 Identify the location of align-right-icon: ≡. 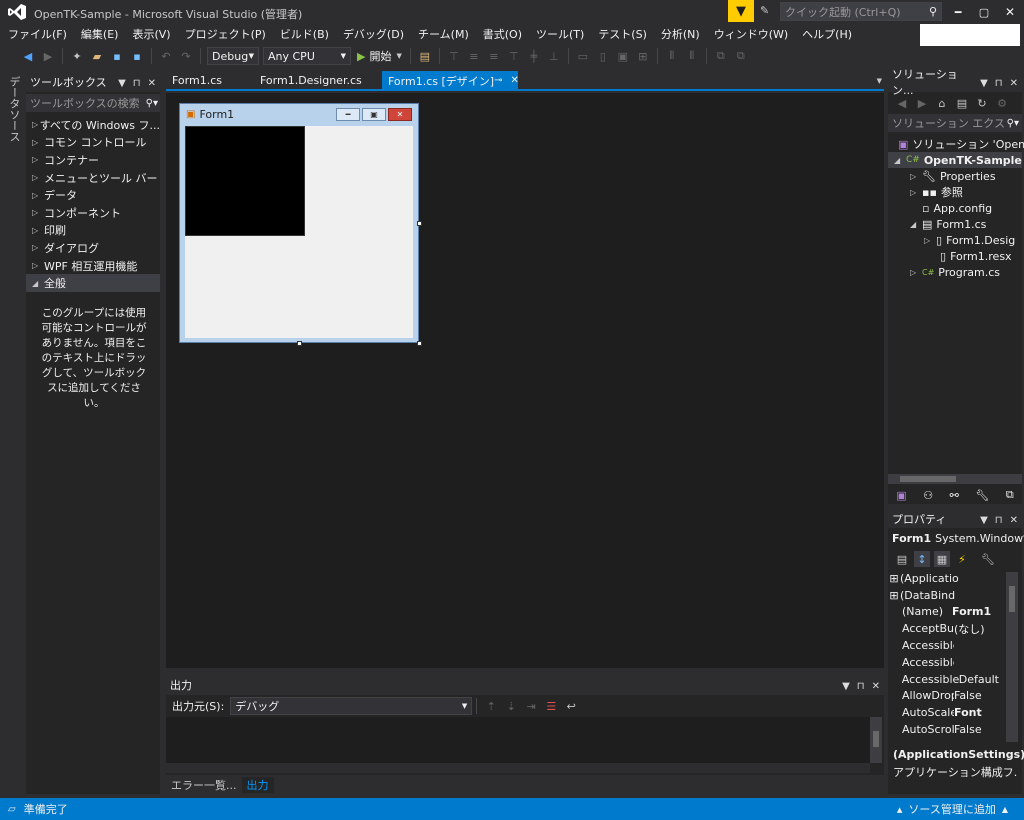
(494, 56).